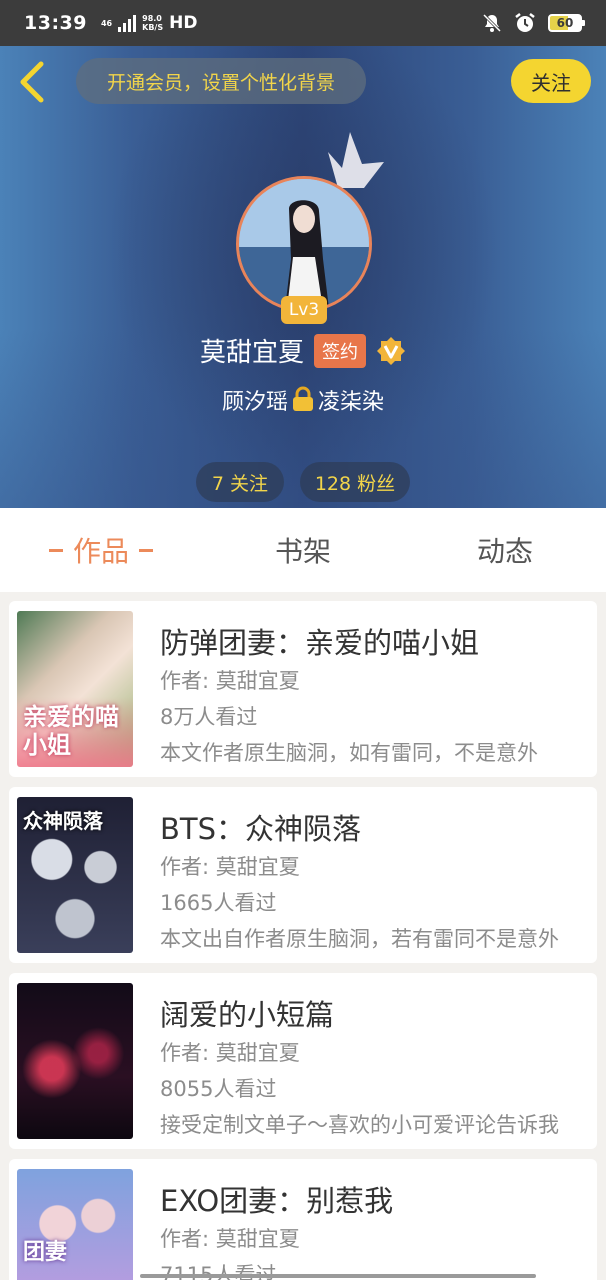 The width and height of the screenshot is (606, 1280). I want to click on cover-title: 众神陨落, so click(63, 821).